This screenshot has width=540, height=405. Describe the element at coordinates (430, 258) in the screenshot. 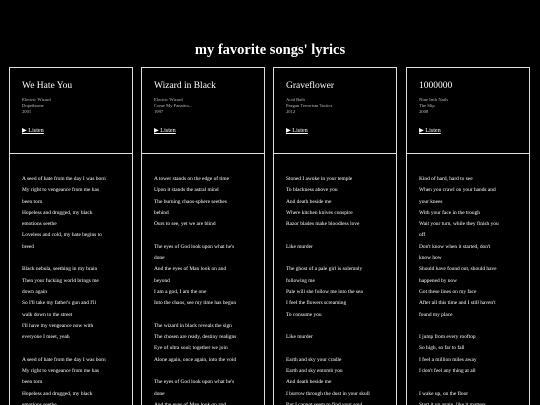

I see `lyric-line: know how` at that location.